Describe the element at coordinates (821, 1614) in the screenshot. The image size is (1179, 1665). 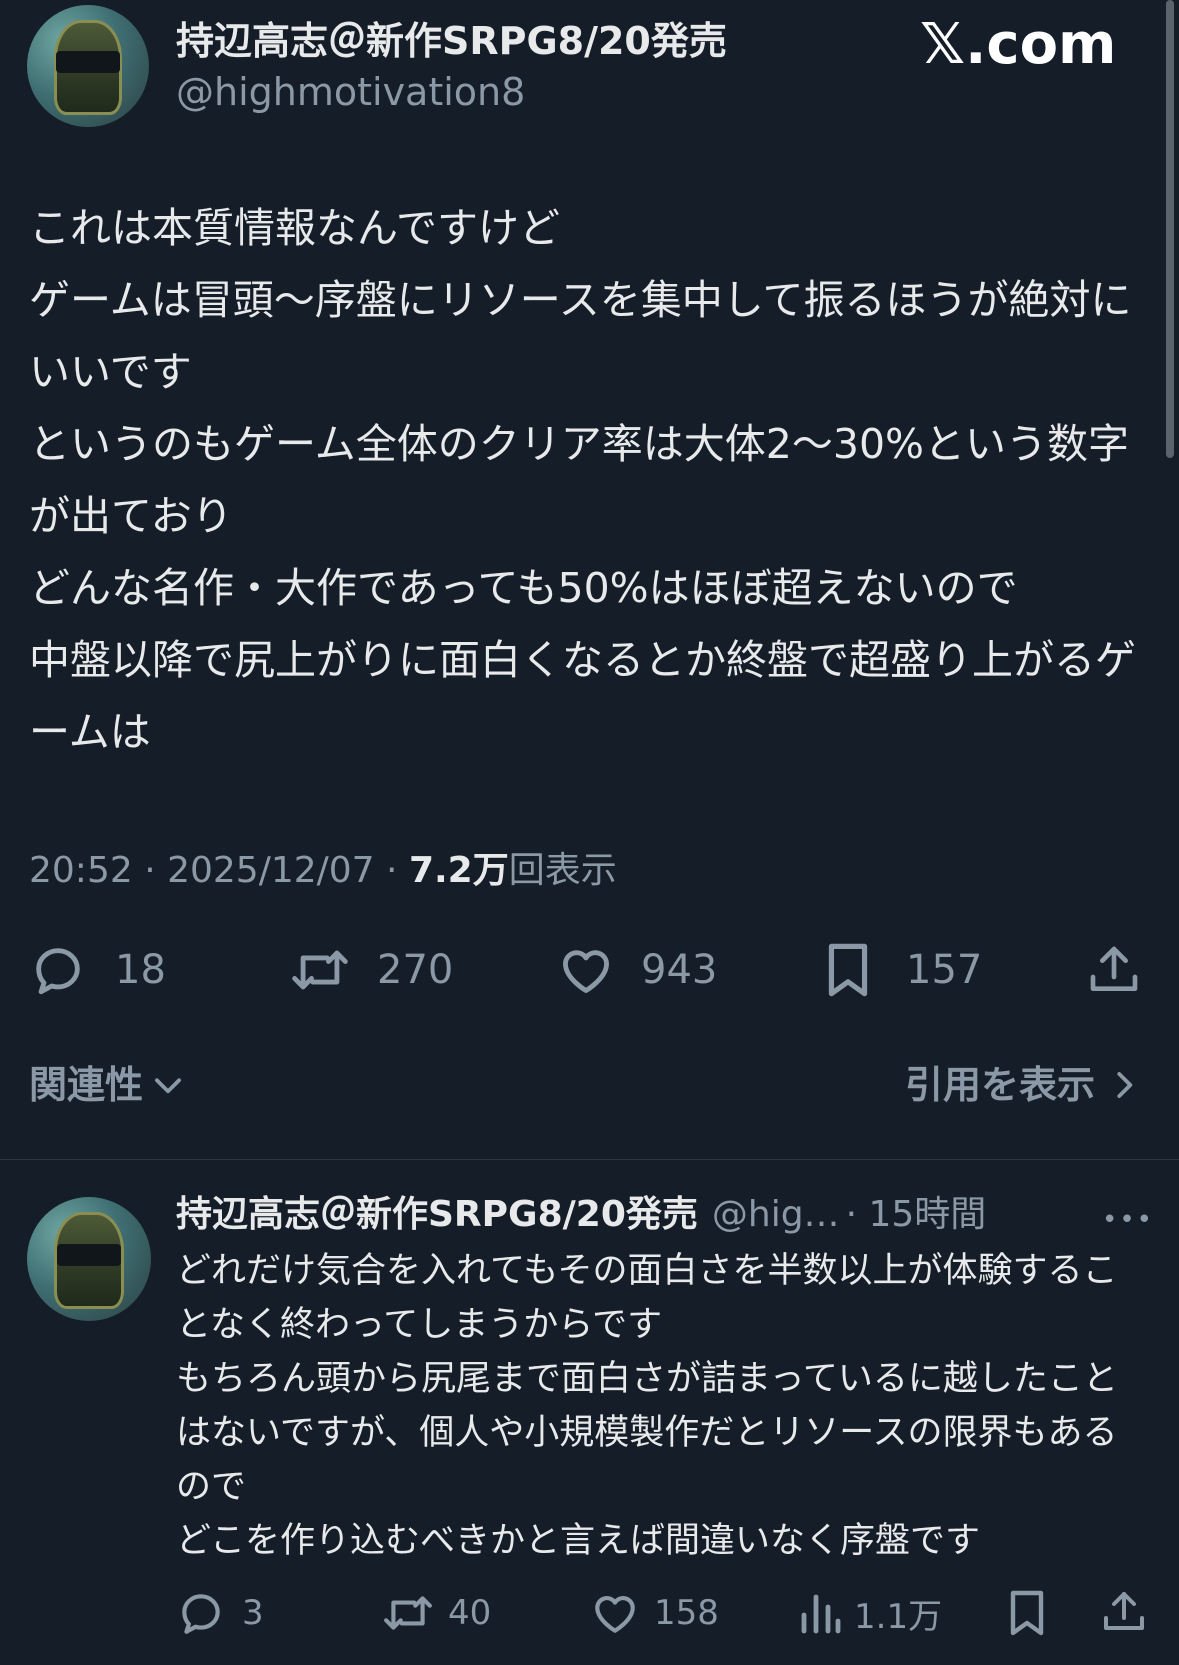
I see `views-icon` at that location.